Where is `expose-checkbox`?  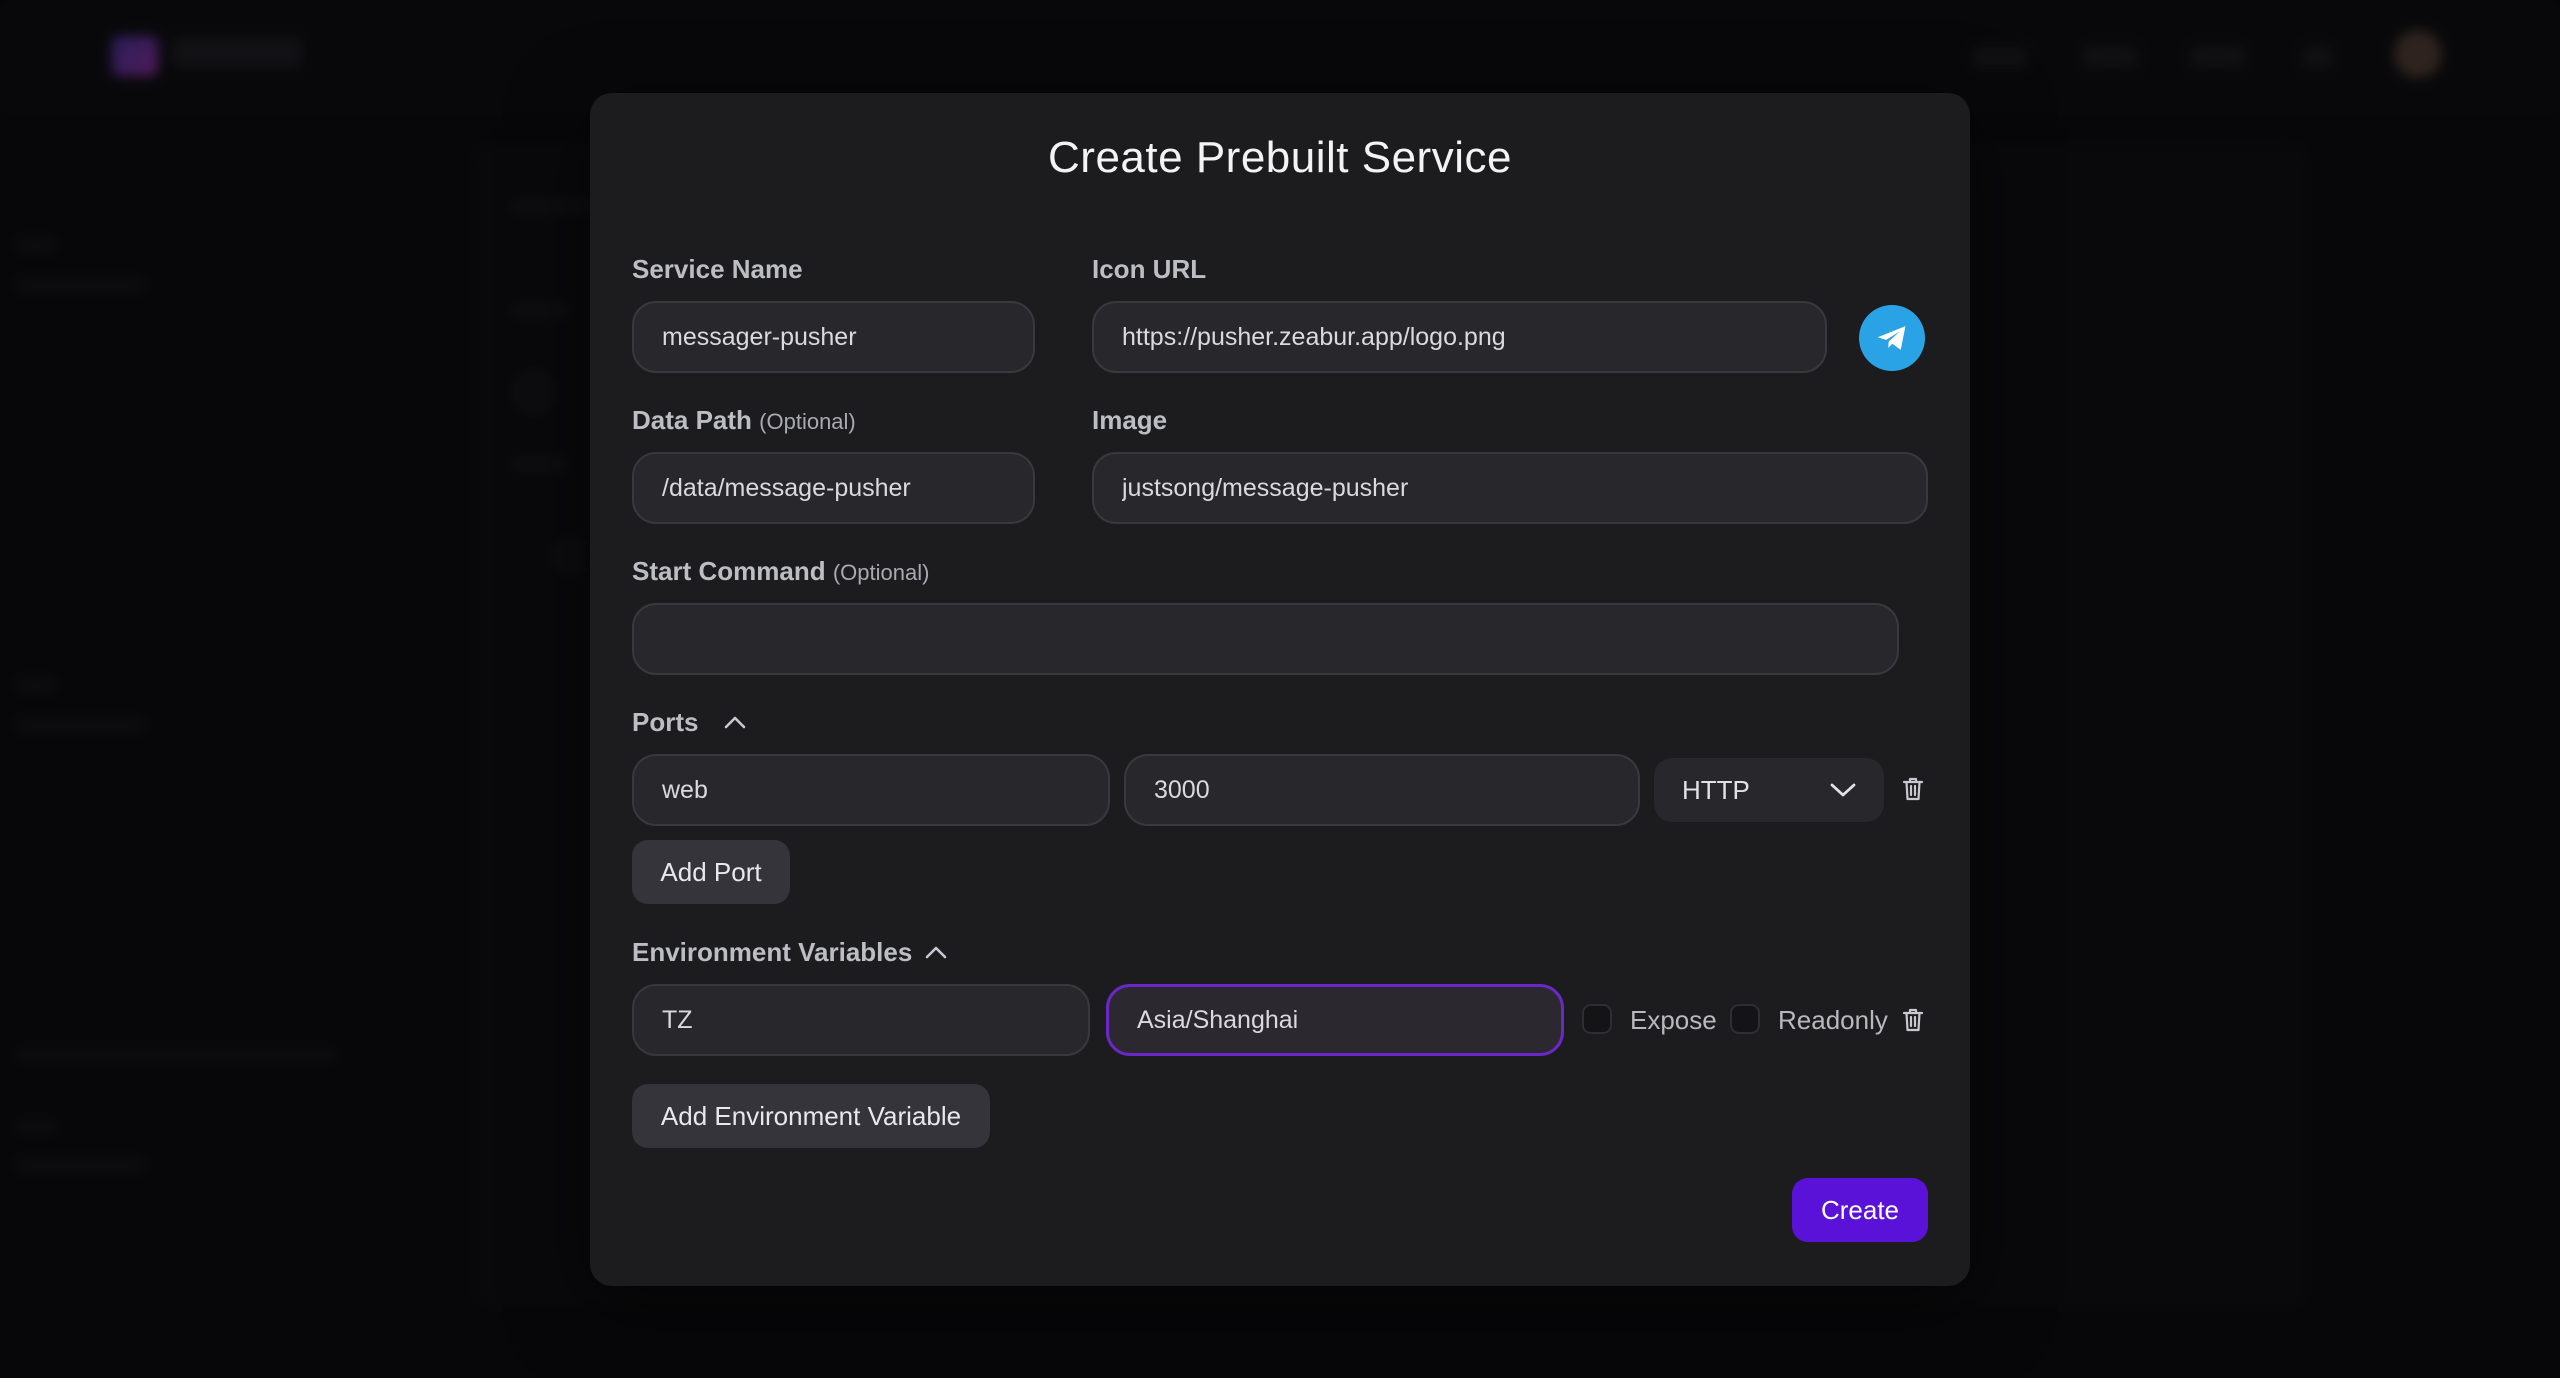
expose-checkbox is located at coordinates (1597, 1019).